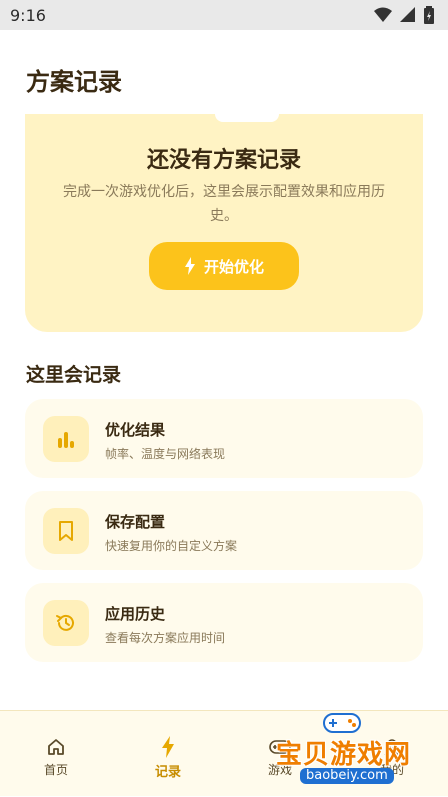 The height and width of the screenshot is (797, 448). I want to click on feature-card-history: 应用历史 查看每次方案应用时间, so click(224, 622).